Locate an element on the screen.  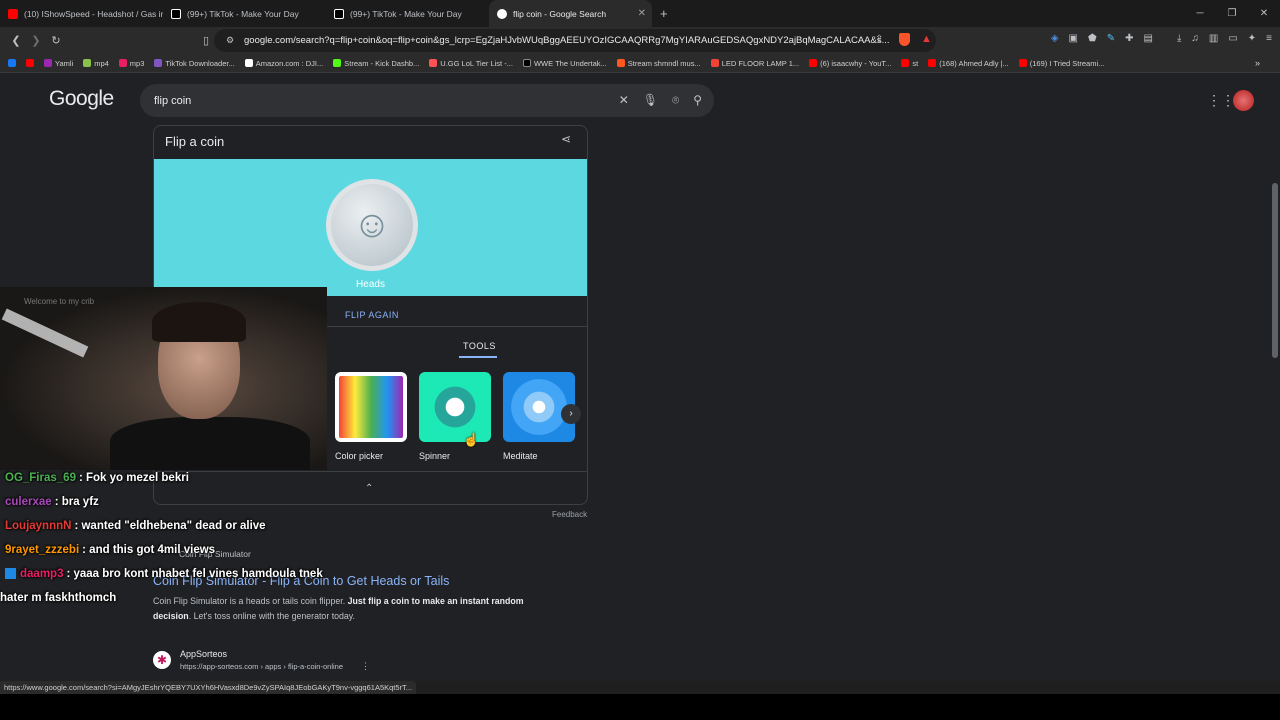
flip-again-button: FLIP AGAIN is located at coordinates (372, 315).